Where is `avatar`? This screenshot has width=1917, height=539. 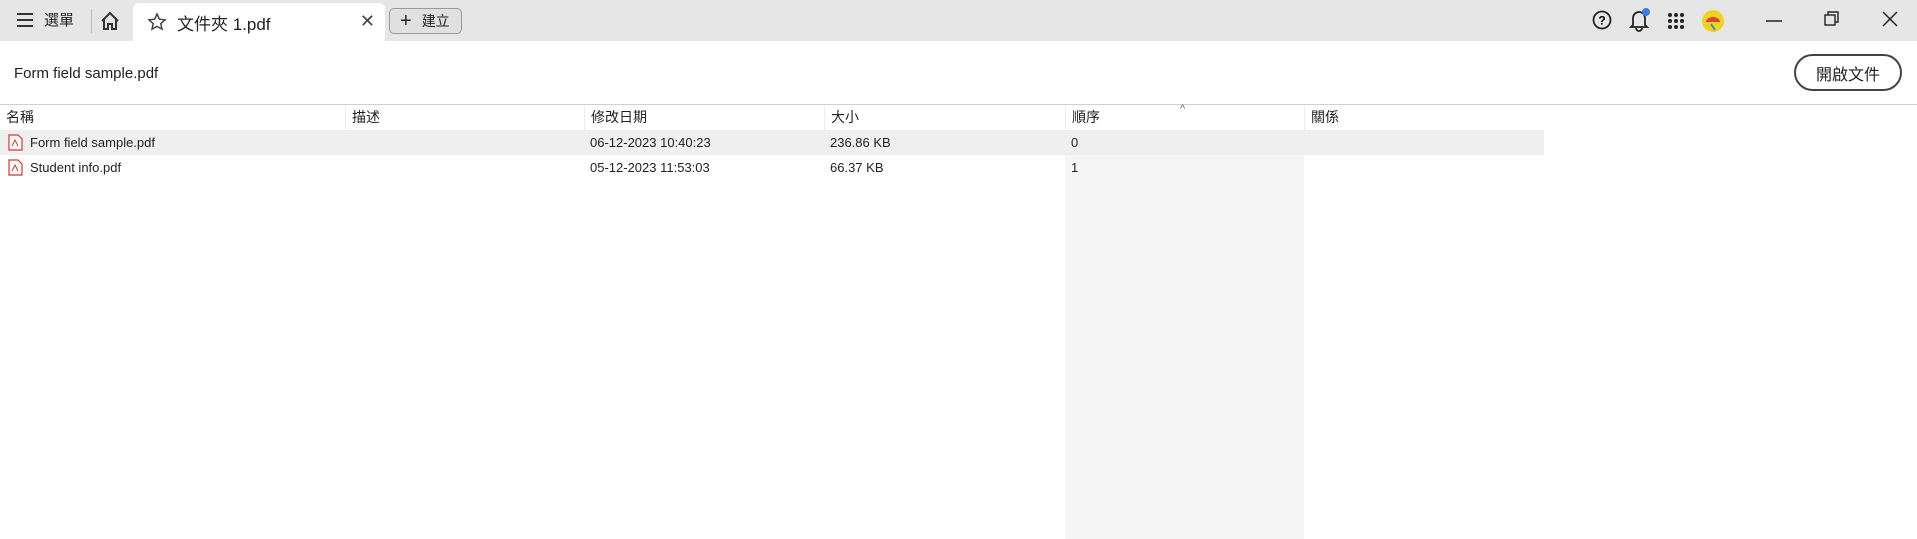
avatar is located at coordinates (1713, 21).